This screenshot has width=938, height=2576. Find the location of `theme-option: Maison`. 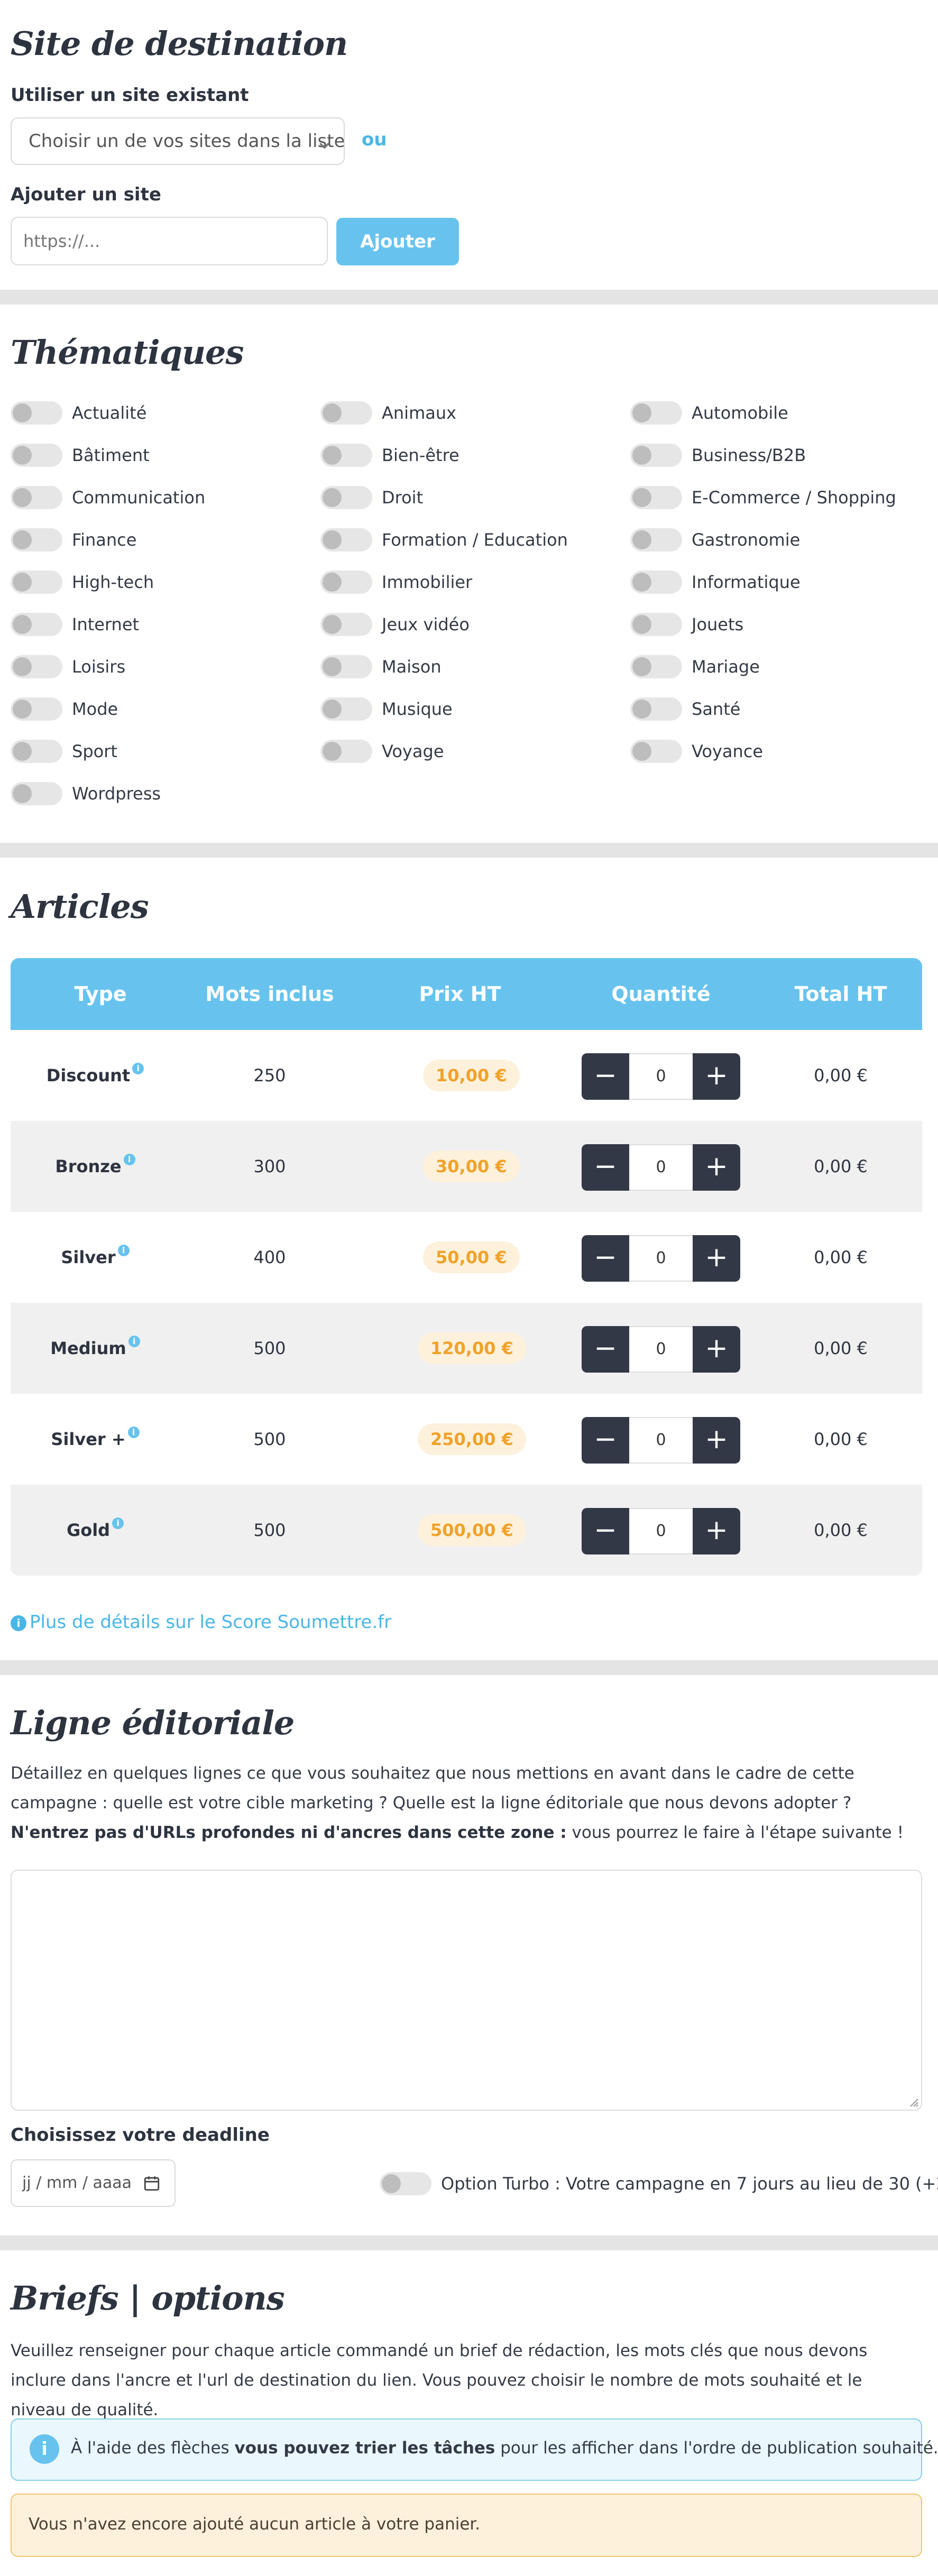

theme-option: Maison is located at coordinates (381, 667).